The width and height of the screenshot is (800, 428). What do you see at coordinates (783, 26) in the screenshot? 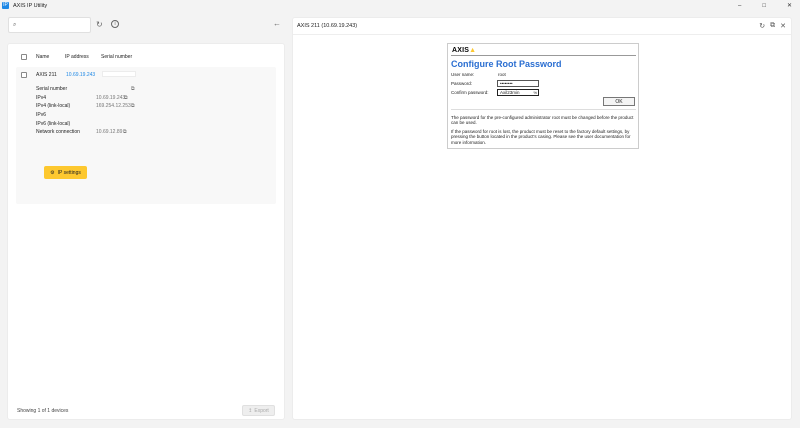
I see `close-panel-icon: ✕` at bounding box center [783, 26].